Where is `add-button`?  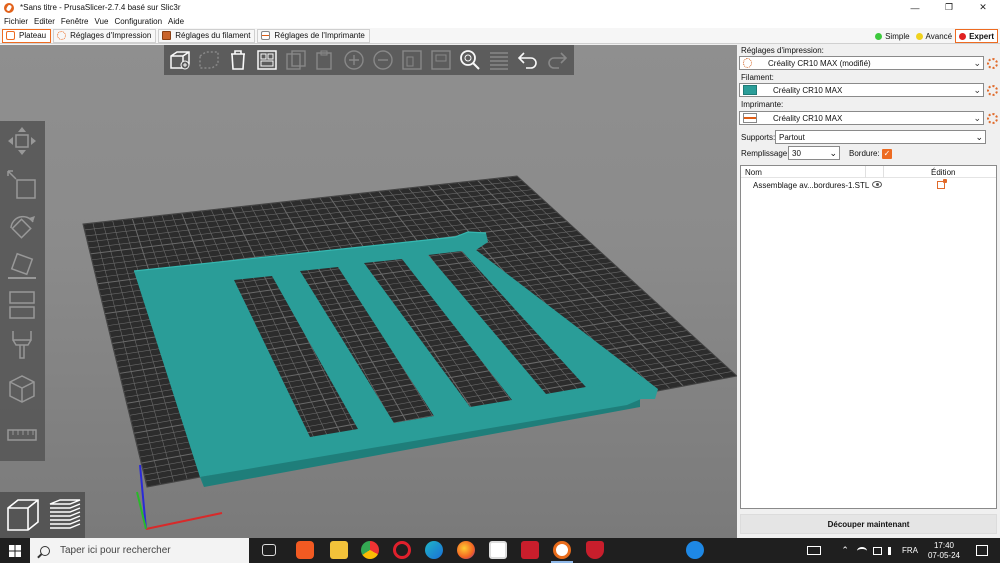
add-button is located at coordinates (180, 60).